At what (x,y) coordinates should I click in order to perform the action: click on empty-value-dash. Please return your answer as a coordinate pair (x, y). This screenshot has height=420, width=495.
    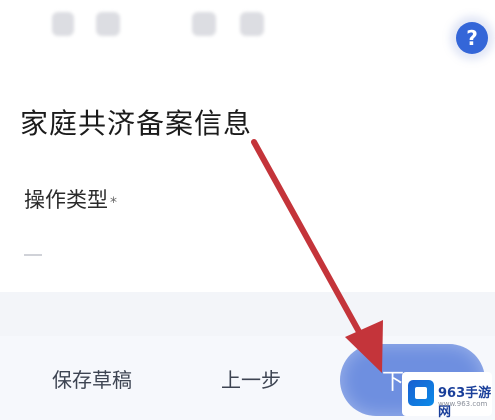
    Looking at the image, I should click on (33, 255).